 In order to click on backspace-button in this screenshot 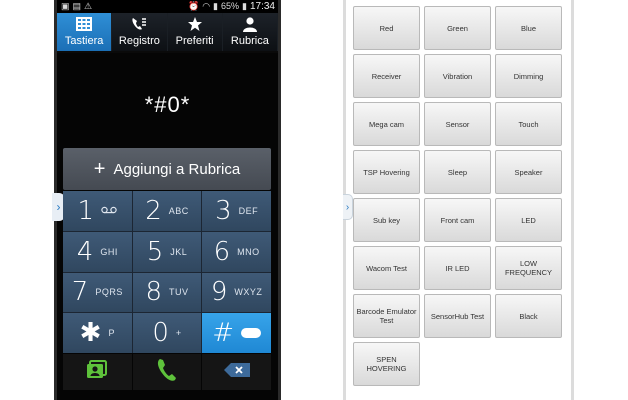, I will do `click(236, 372)`.